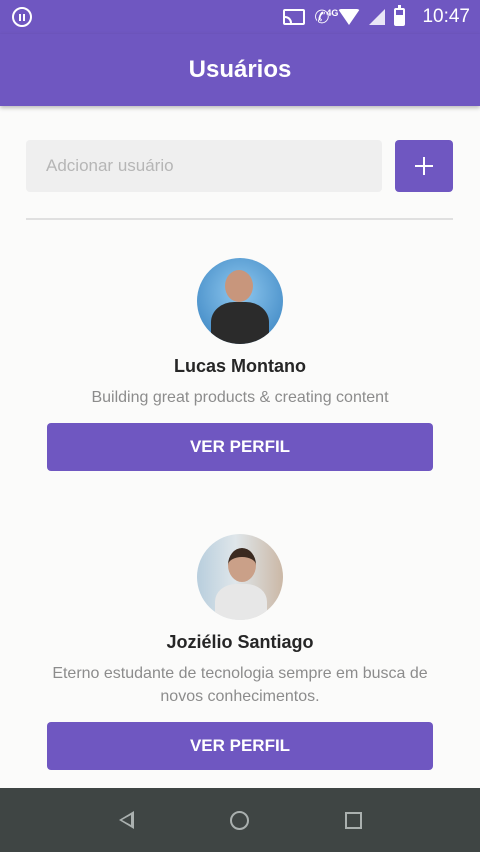 This screenshot has height=852, width=480. What do you see at coordinates (240, 17) in the screenshot?
I see `status-bar: ✆ 4G 10:47` at bounding box center [240, 17].